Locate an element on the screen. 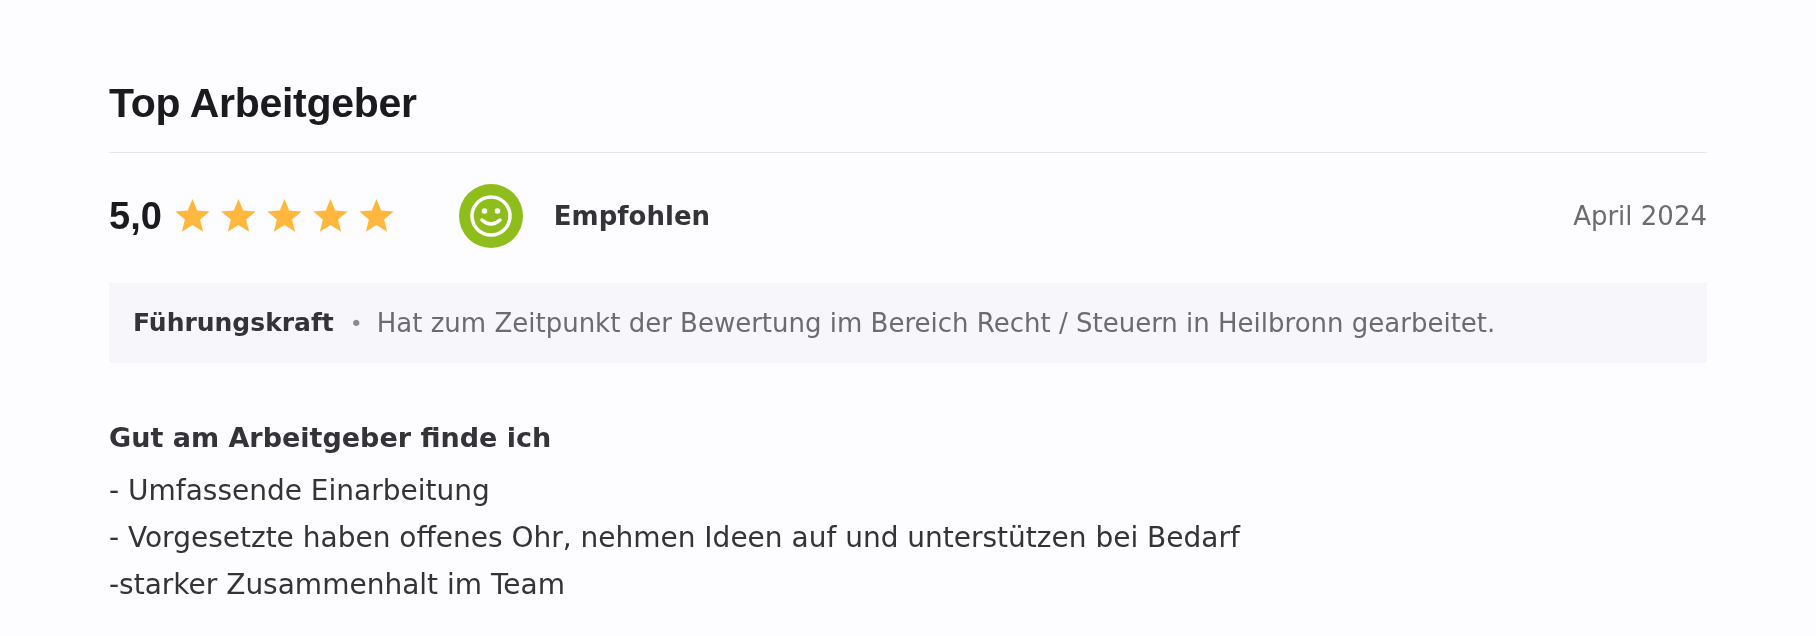 This screenshot has width=1816, height=636. review-date: April 2024 is located at coordinates (1640, 216).